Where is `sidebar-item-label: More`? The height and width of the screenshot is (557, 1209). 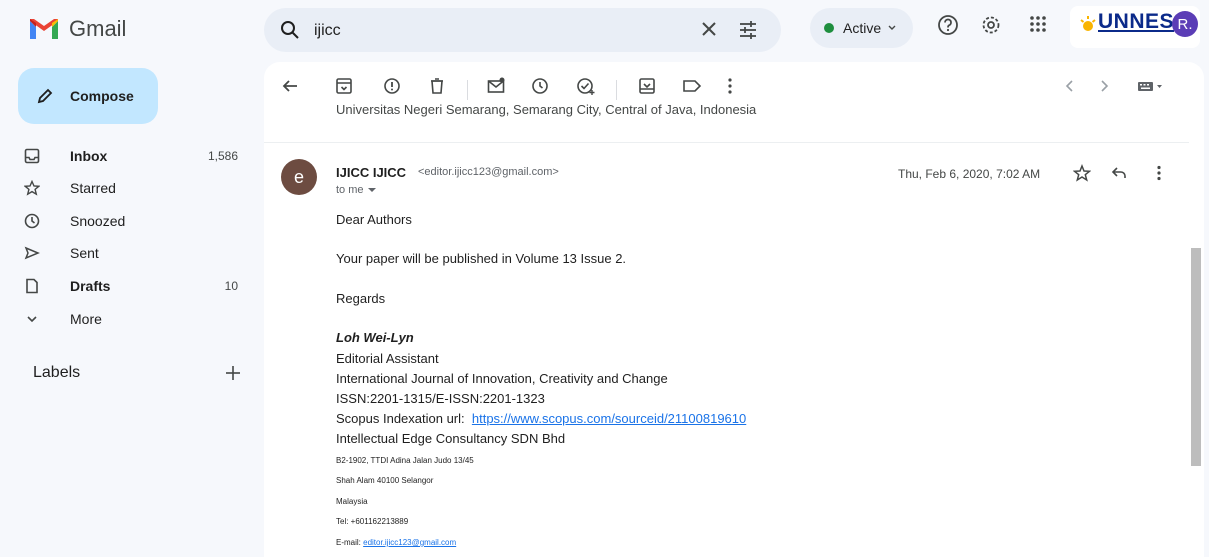
sidebar-item-label: More is located at coordinates (86, 319).